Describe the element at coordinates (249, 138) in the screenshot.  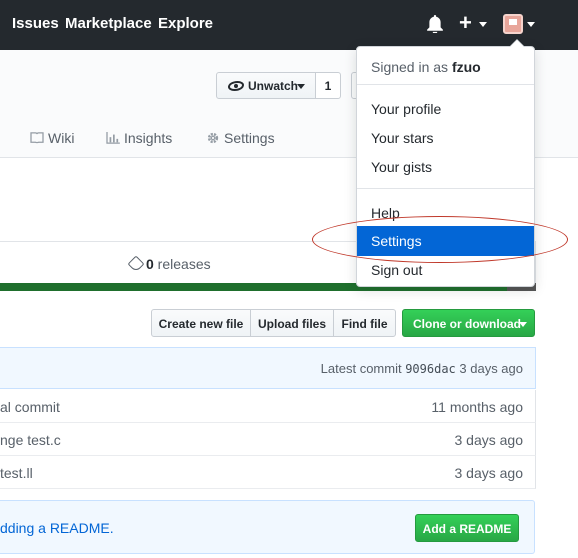
I see `tab-settings-label: Settings` at that location.